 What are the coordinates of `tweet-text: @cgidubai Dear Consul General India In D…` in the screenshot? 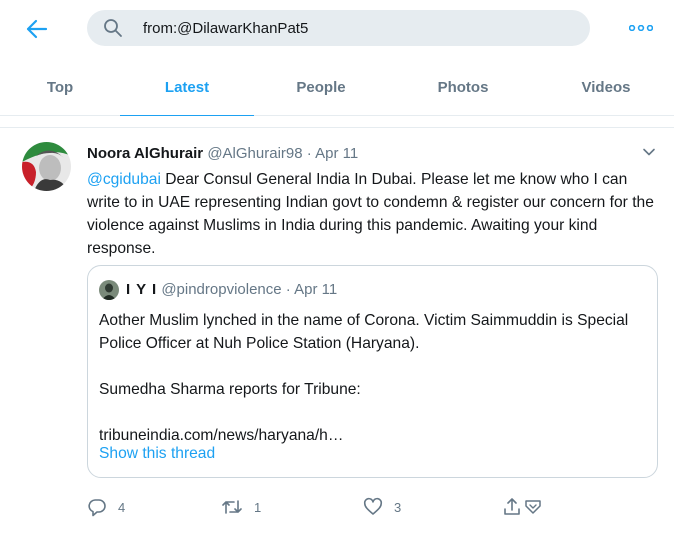 It's located at (372, 214).